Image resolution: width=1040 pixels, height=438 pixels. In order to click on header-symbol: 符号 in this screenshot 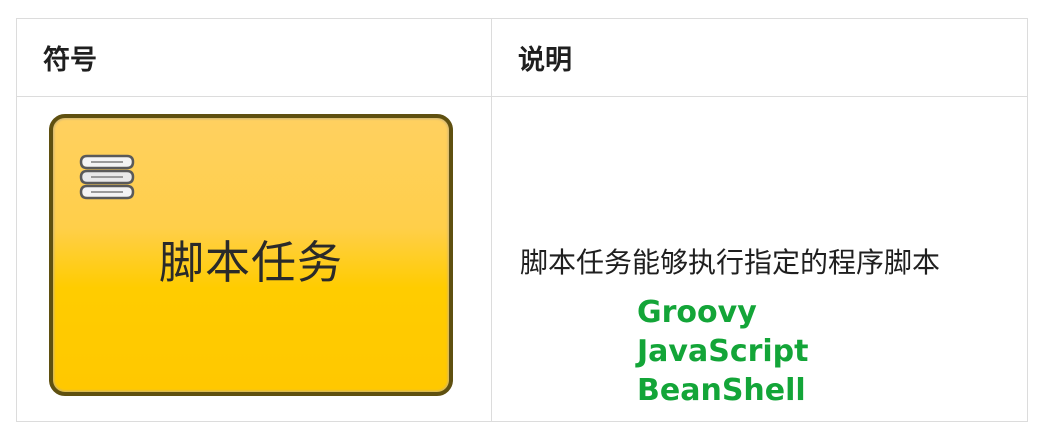, I will do `click(254, 57)`.